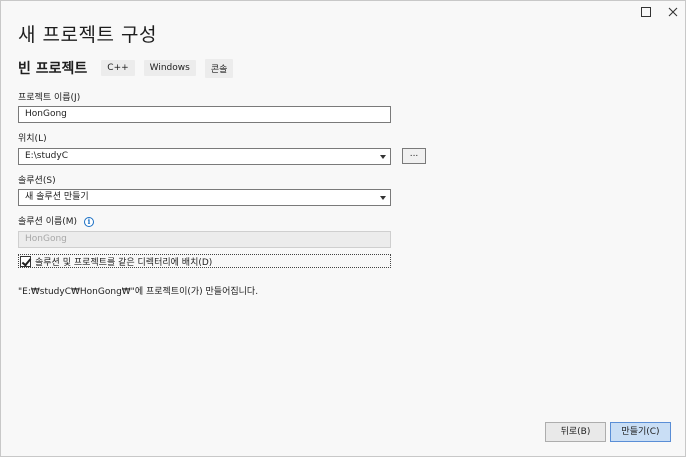  What do you see at coordinates (204, 114) in the screenshot?
I see `project-name-input: HonGong` at bounding box center [204, 114].